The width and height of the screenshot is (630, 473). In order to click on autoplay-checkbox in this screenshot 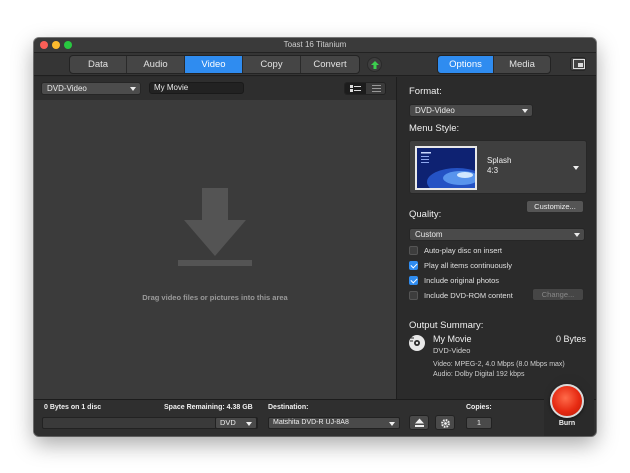, I will do `click(413, 250)`.